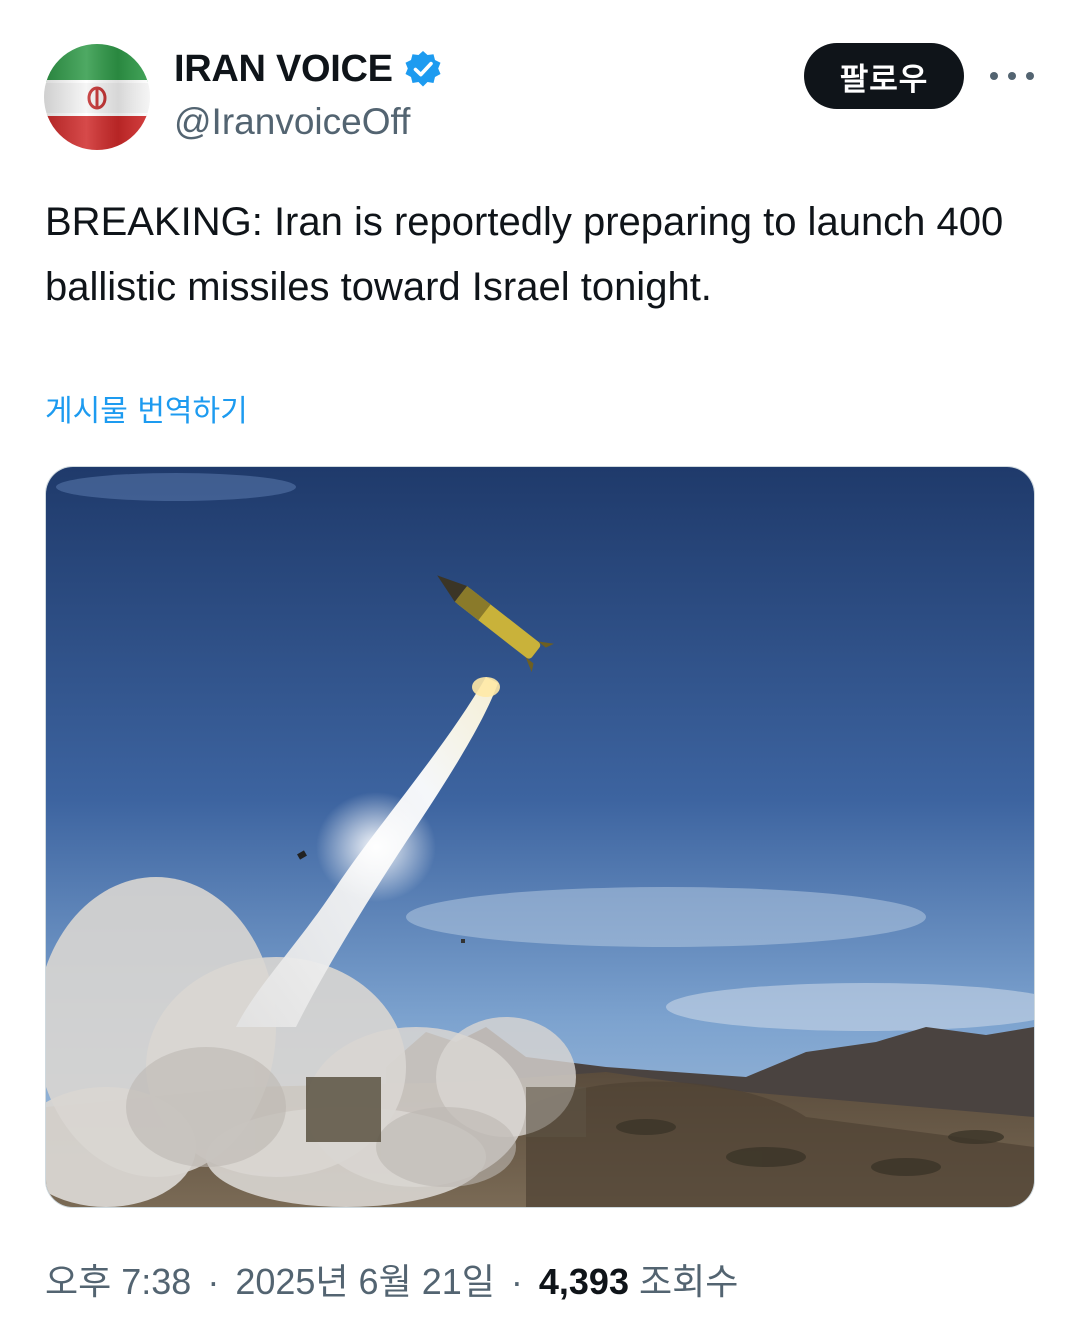  Describe the element at coordinates (423, 69) in the screenshot. I see `verified-badge-icon` at that location.